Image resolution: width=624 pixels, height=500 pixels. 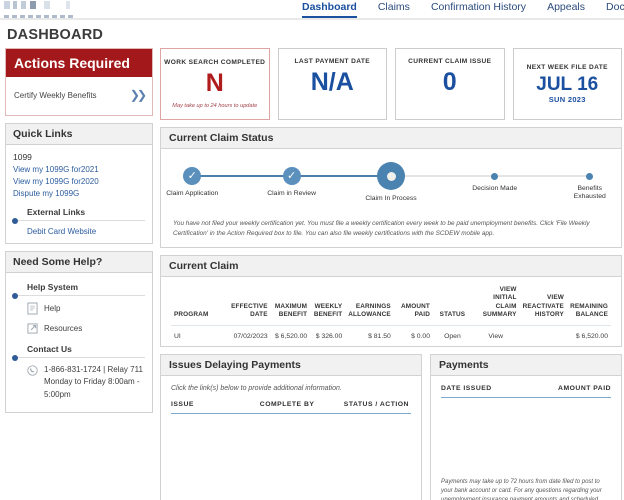 What do you see at coordinates (584, 181) in the screenshot?
I see `stepper-step-benefits-exhausted: Benefits Exhausted` at bounding box center [584, 181].